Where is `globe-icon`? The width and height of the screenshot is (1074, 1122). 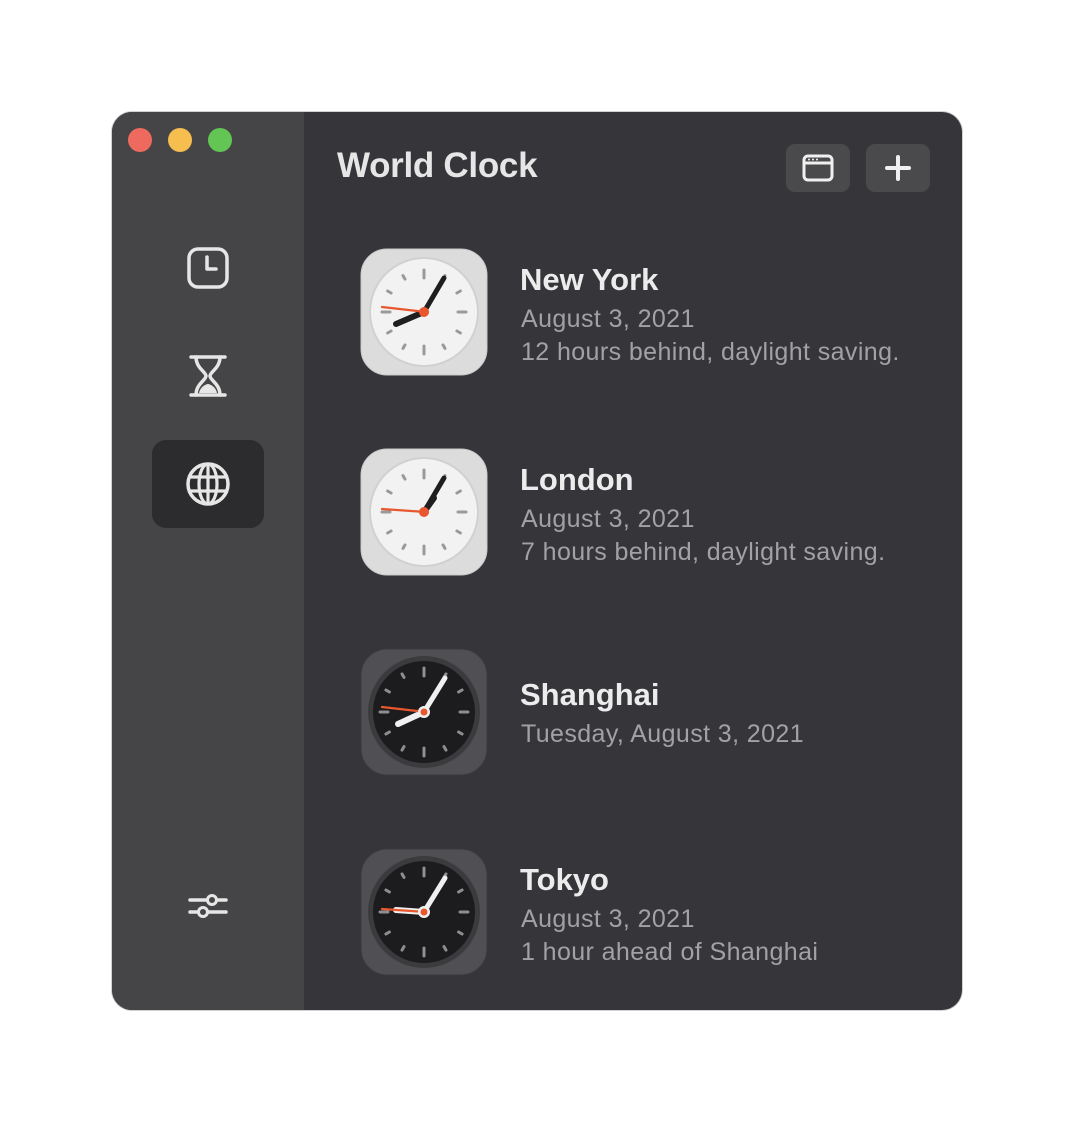
globe-icon is located at coordinates (208, 484).